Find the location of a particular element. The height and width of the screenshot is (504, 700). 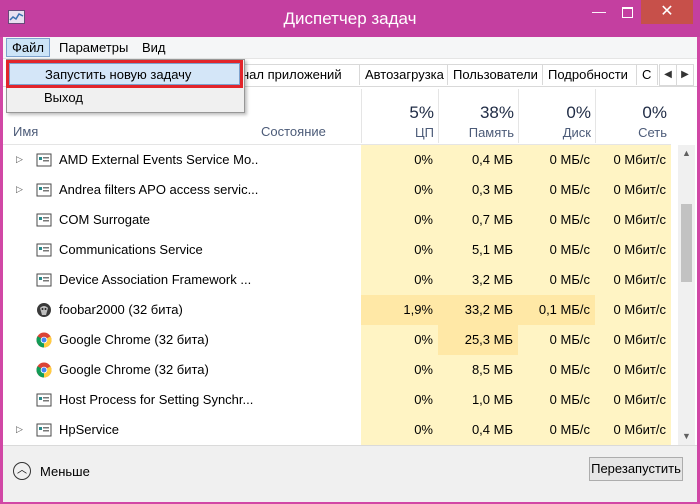

network-label: Сеть is located at coordinates (652, 132).